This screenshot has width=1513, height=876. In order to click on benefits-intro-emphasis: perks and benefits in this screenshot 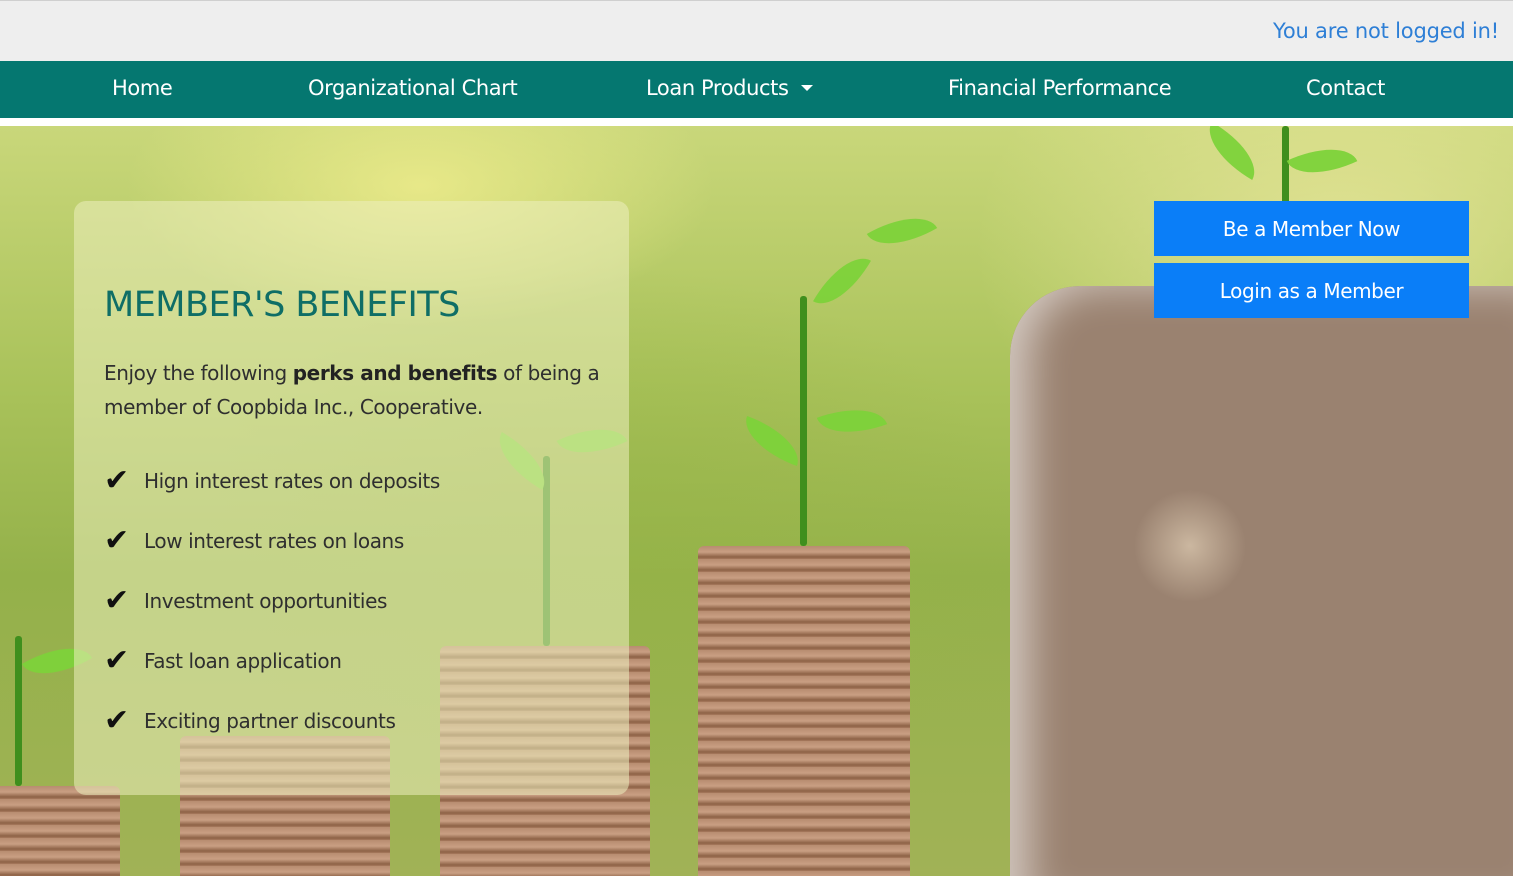, I will do `click(395, 373)`.